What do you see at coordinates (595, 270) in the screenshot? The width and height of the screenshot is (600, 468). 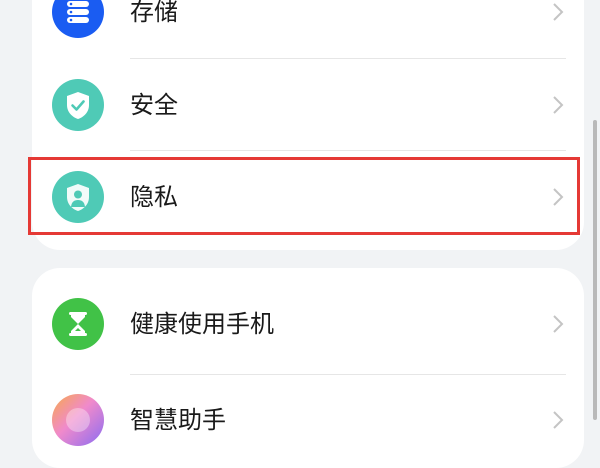 I see `scrollbar` at bounding box center [595, 270].